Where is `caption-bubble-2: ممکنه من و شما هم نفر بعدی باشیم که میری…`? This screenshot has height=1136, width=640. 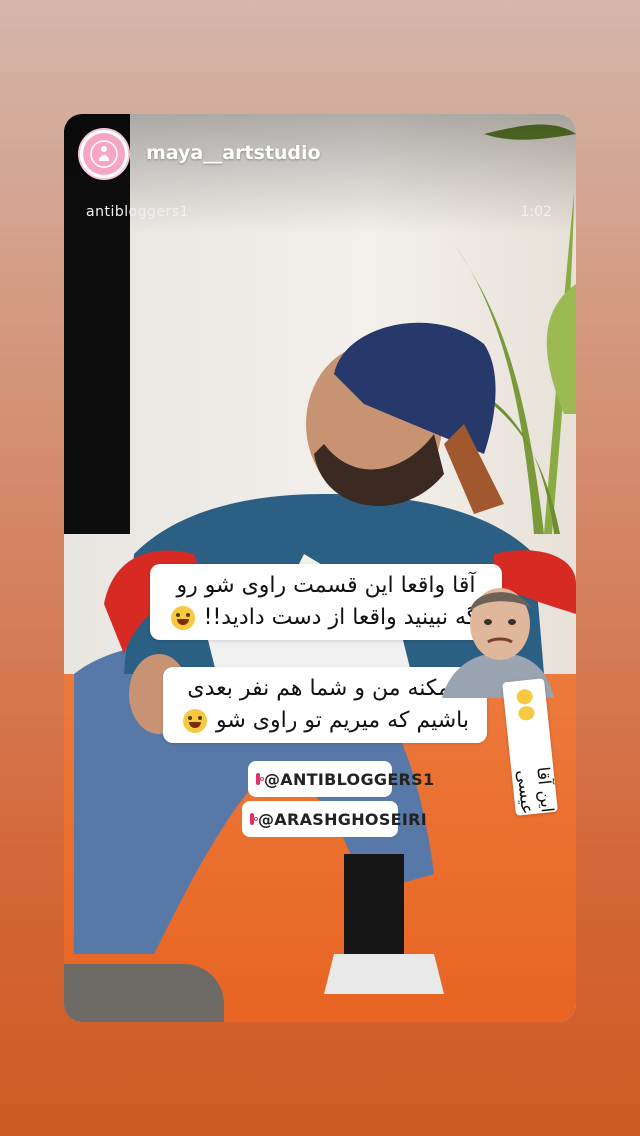 caption-bubble-2: ممکنه من و شما هم نفر بعدی باشیم که میری… is located at coordinates (325, 705).